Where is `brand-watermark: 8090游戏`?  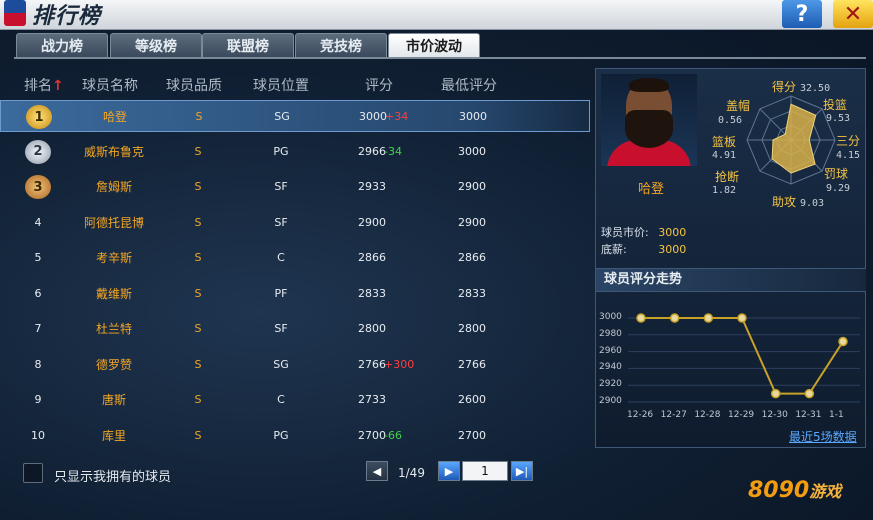
brand-watermark: 8090游戏 is located at coordinates (795, 490).